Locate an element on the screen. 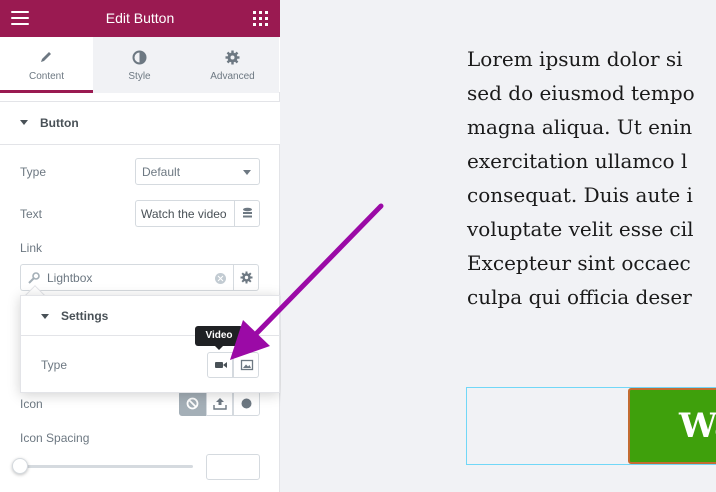  image-icon is located at coordinates (247, 365).